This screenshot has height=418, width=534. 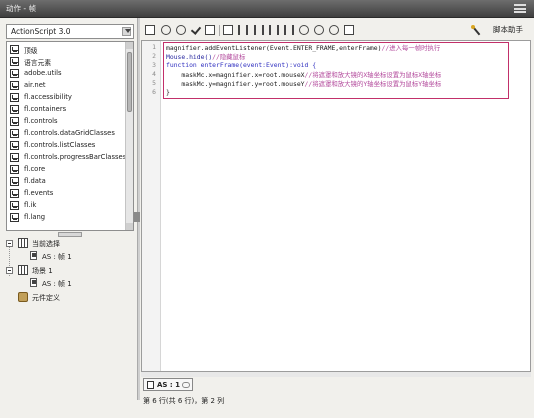 I want to click on list-item: air.net, so click(x=65, y=85).